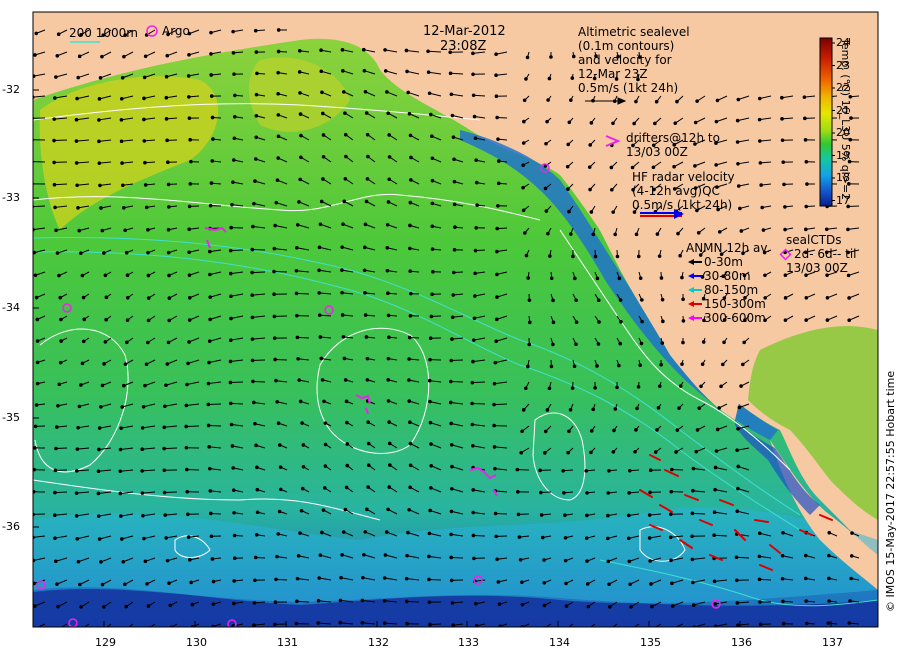  I want to click on argo-legend-label: Argo, so click(176, 31).